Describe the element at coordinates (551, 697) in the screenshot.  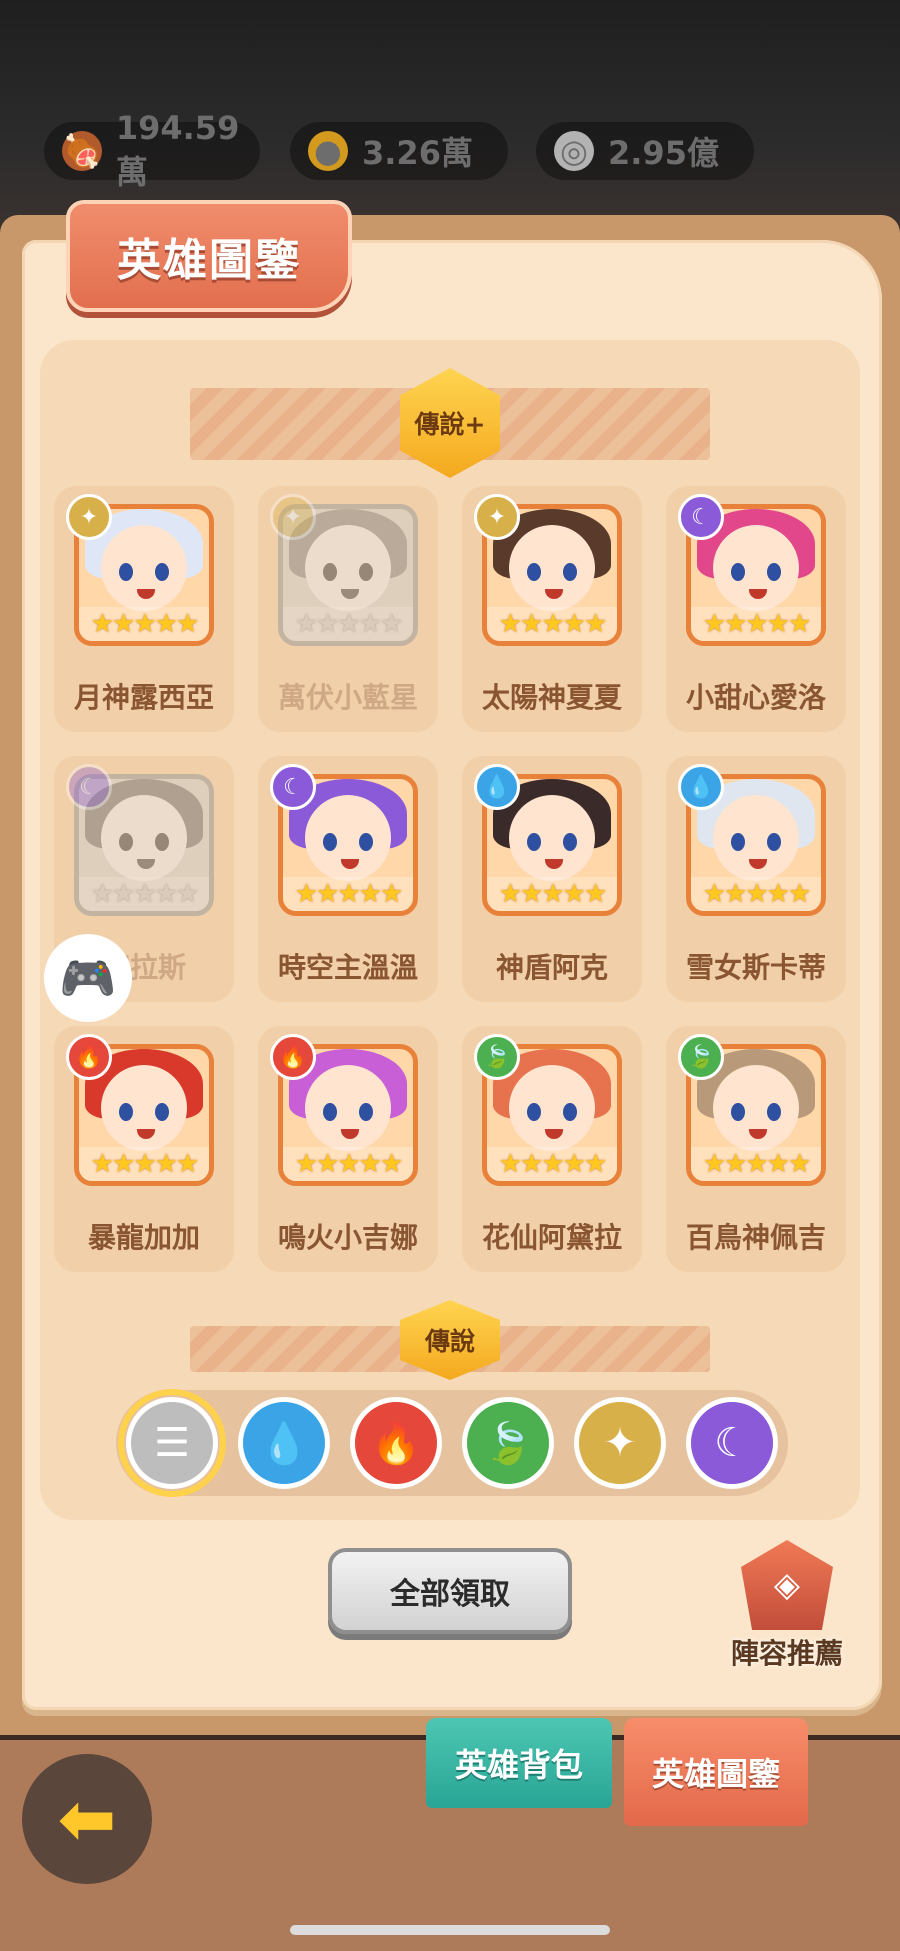
I see `hero-name: 太陽神夏夏` at that location.